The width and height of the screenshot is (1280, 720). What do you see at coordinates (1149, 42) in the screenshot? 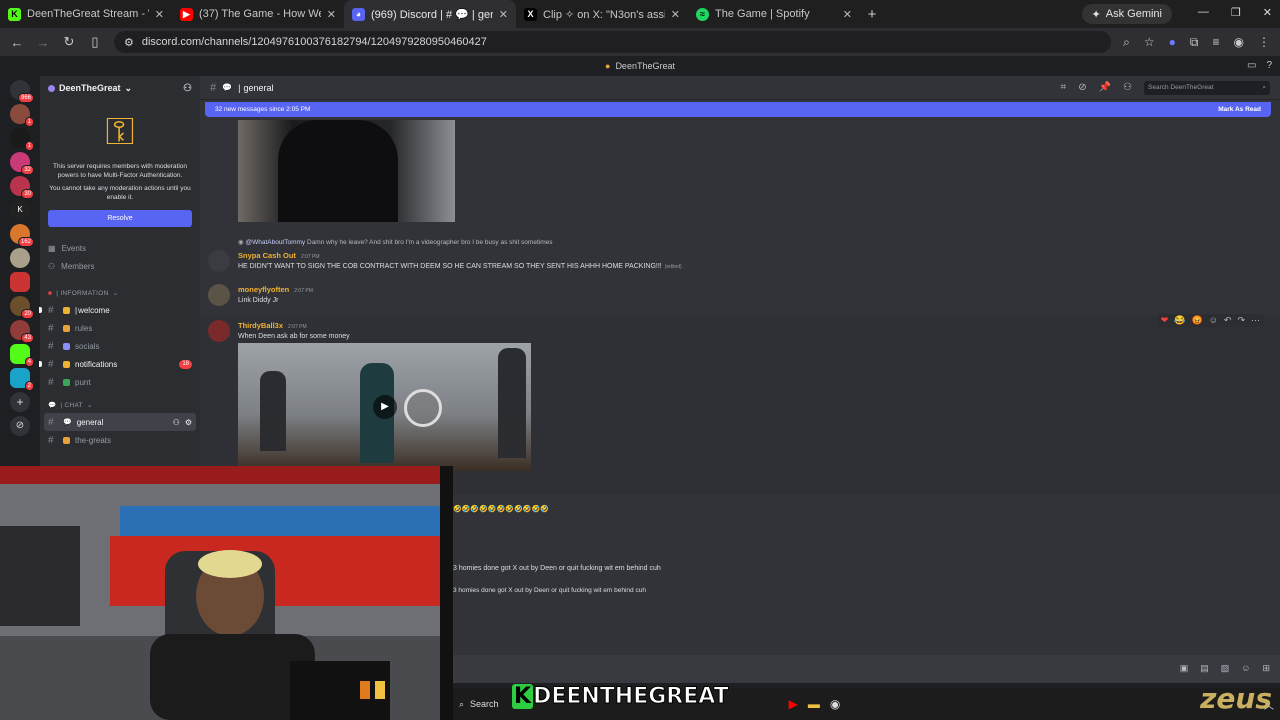
I see `bookmark-star-icon: ☆` at bounding box center [1149, 42].